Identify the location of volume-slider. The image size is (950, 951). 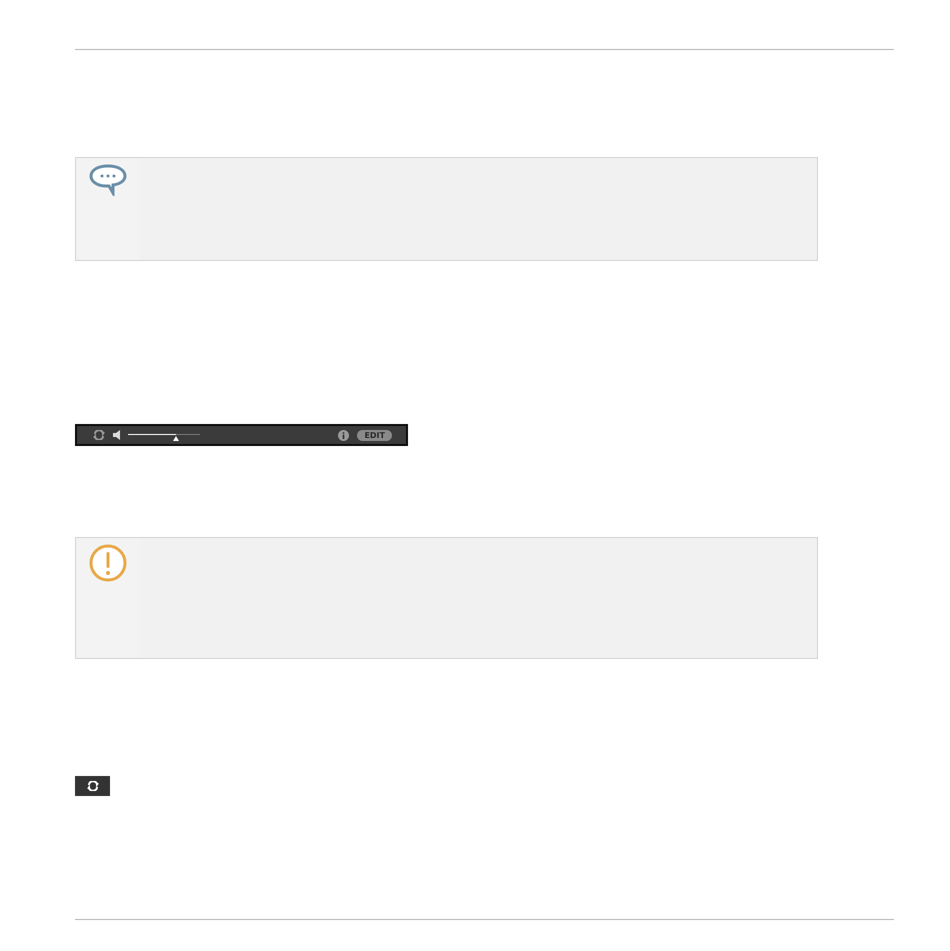
(164, 438).